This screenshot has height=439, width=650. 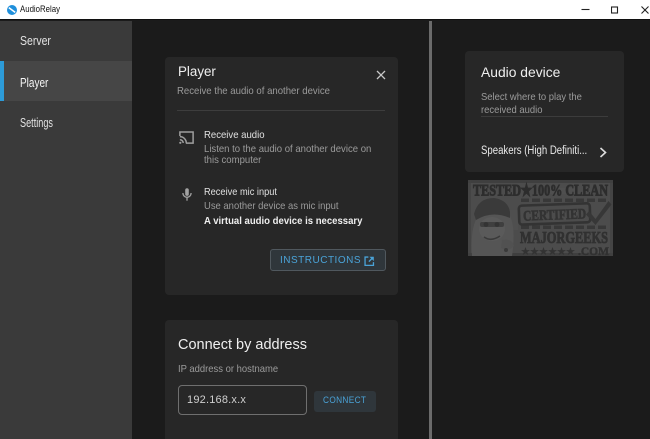 I want to click on svg-text: MAJORGEEKS, so click(x=564, y=237).